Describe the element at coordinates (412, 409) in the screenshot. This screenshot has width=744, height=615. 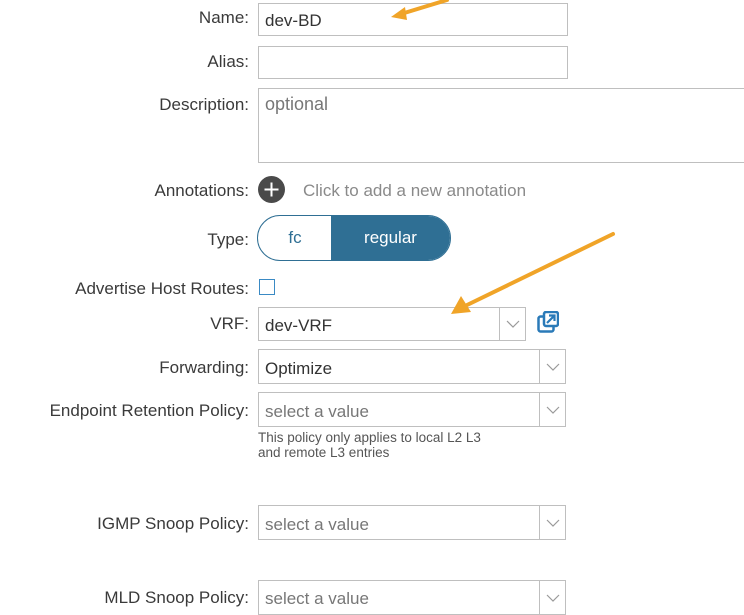
I see `endpoint-retention-policy-select: select a value` at that location.